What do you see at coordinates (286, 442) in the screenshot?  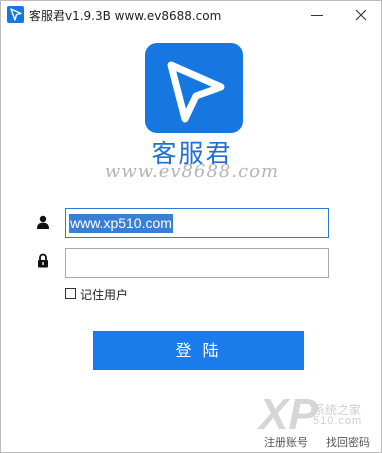 I see `register-link: 注册账号` at bounding box center [286, 442].